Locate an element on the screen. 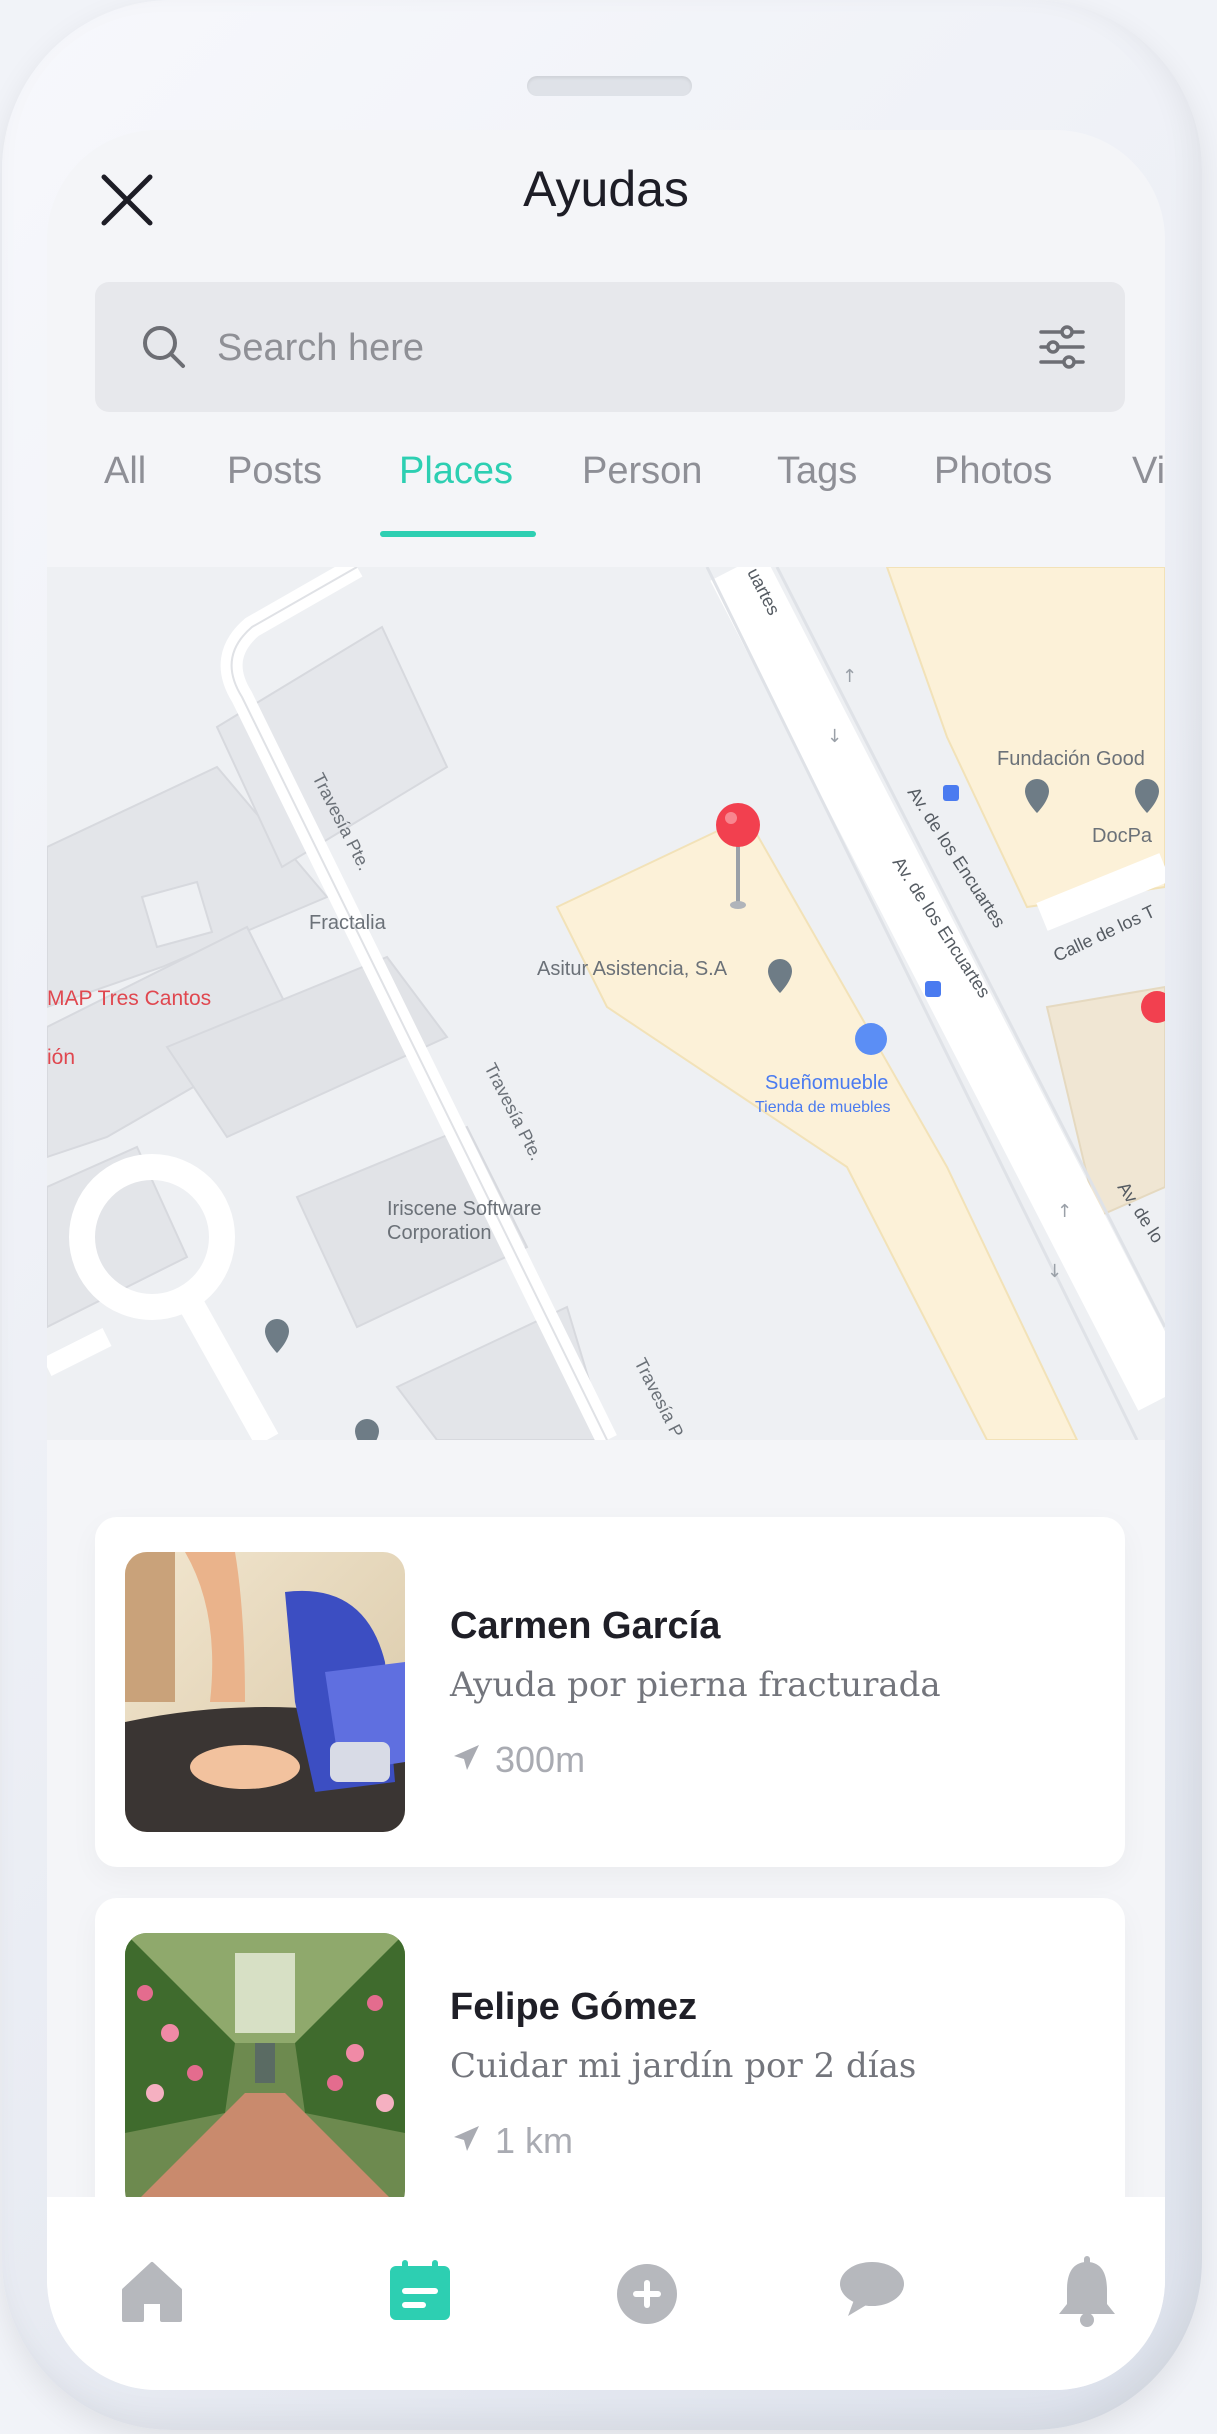 The width and height of the screenshot is (1217, 2434). map-label-ion: ión is located at coordinates (61, 1057).